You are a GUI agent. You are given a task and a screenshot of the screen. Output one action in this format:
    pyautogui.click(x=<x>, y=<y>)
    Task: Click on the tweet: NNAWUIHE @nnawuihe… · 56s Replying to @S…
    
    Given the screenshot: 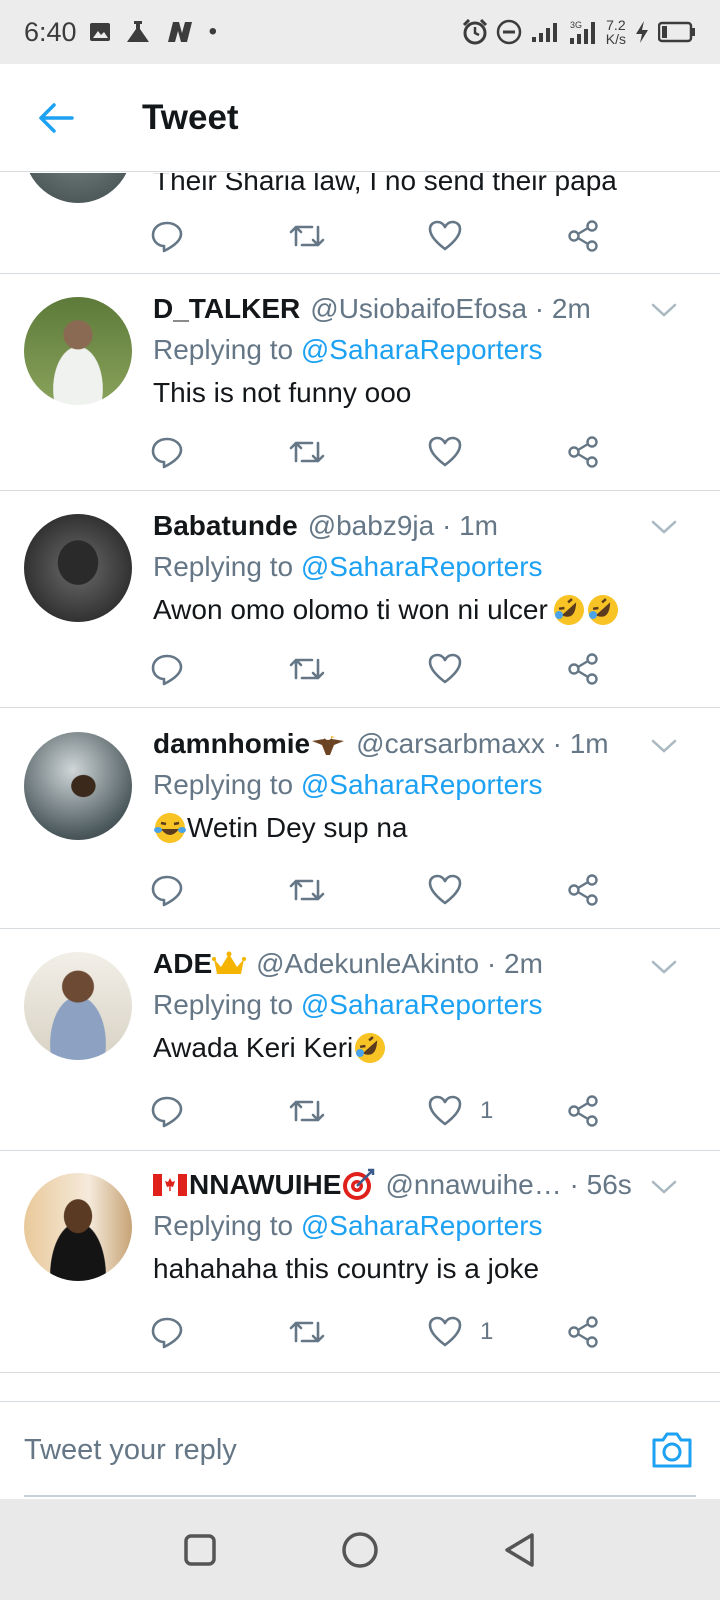 What is the action you would take?
    pyautogui.click(x=360, y=1262)
    